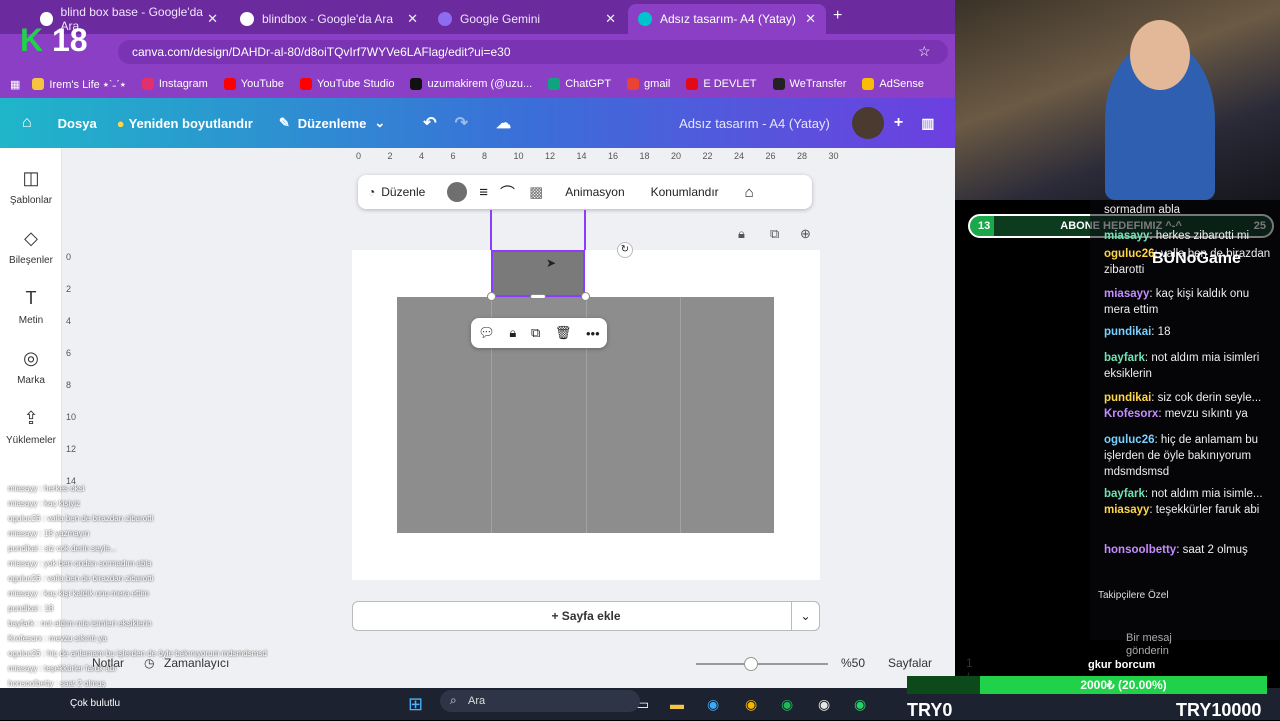  Describe the element at coordinates (713, 704) in the screenshot. I see `edge-icon: ◉` at that location.